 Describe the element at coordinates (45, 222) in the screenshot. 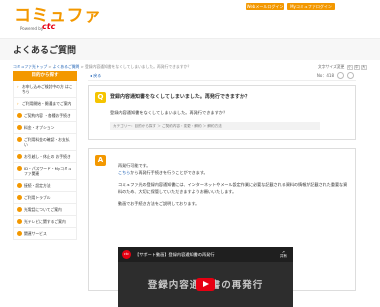

I see `sidebar-item-tv: 光テレビに関するご案内` at that location.